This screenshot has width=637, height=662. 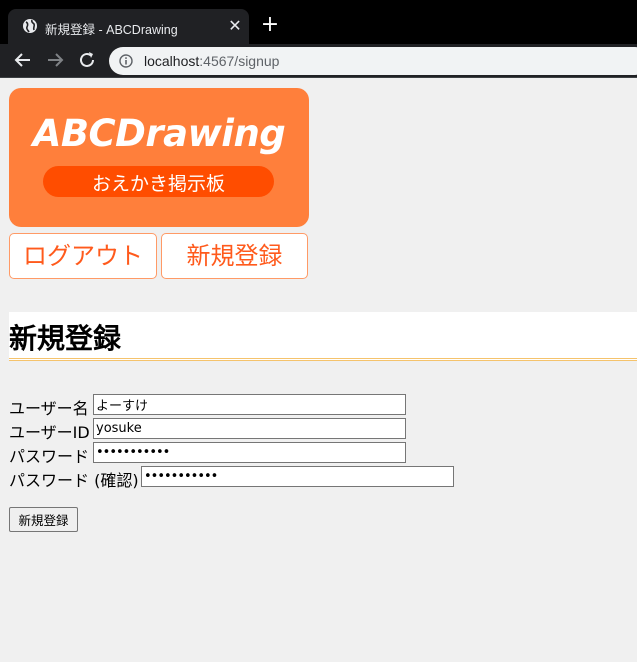 What do you see at coordinates (49, 432) in the screenshot?
I see `userid-label: ユーザーID` at bounding box center [49, 432].